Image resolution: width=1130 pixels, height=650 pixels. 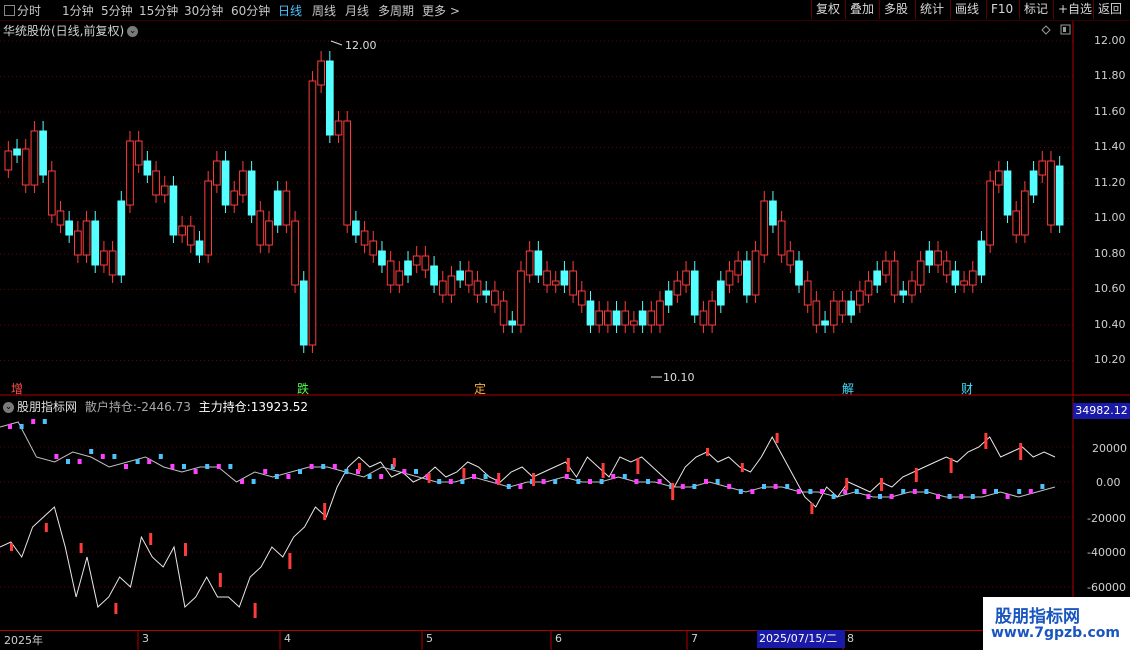 I want to click on date-cursor-label: 2025/07/15/二, so click(x=801, y=639).